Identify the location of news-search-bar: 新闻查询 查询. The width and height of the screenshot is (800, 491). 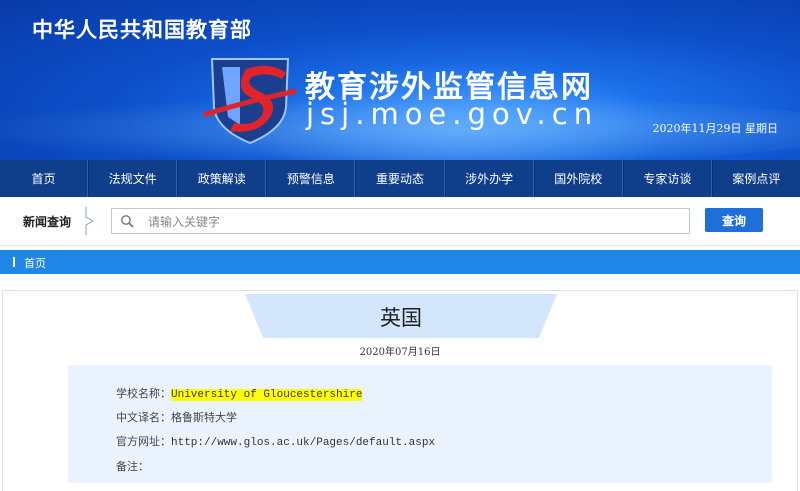
(400, 221).